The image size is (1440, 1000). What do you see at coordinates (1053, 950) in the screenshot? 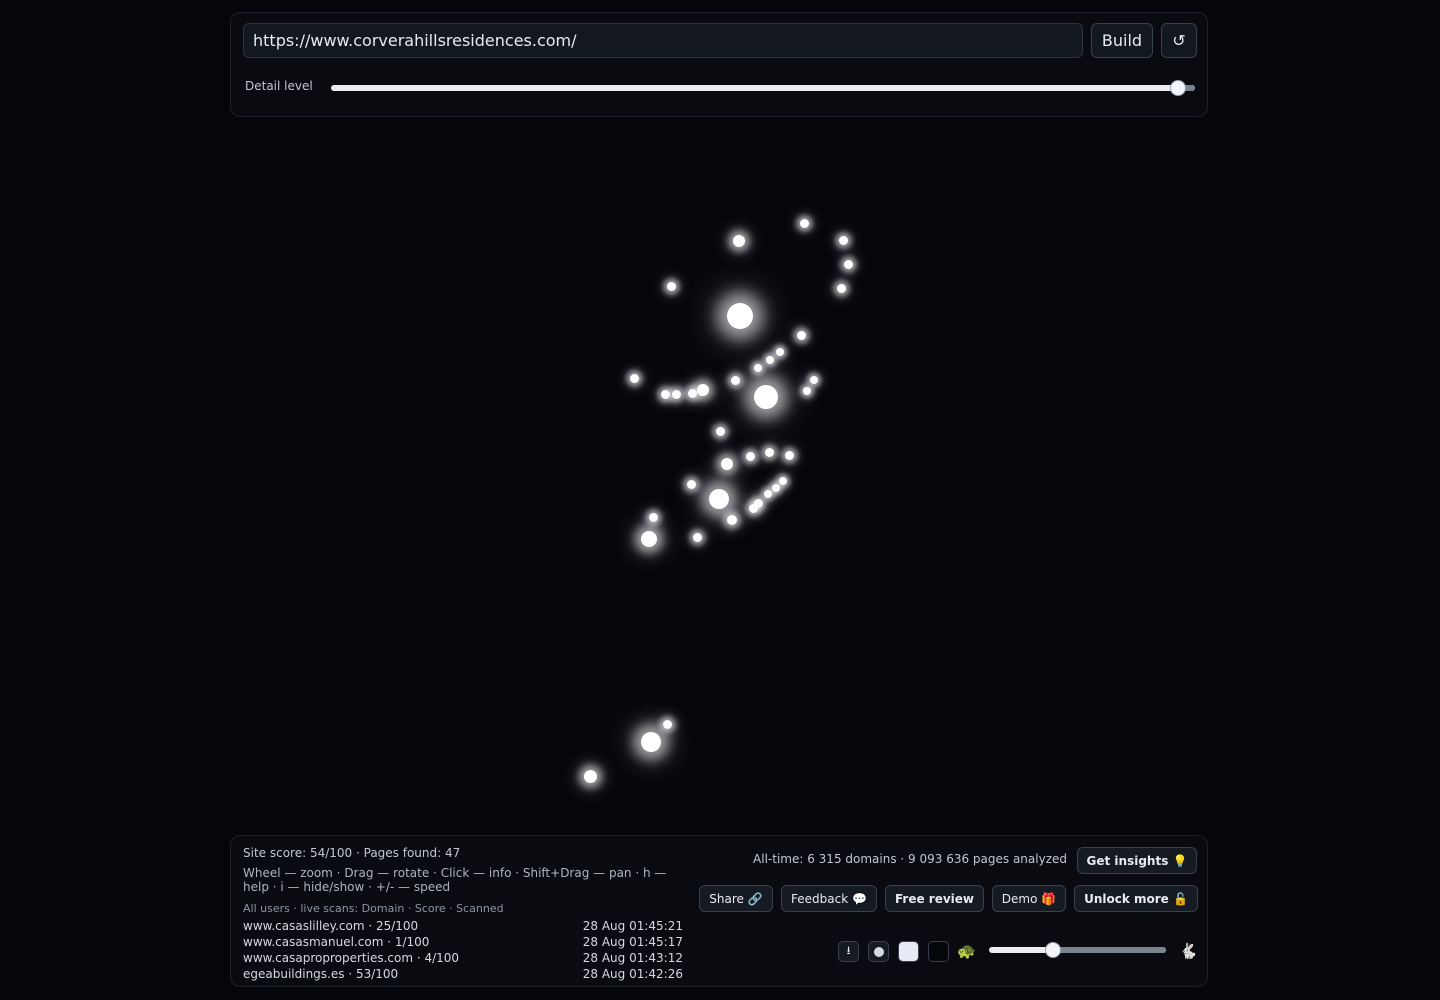
I see `speed-thumb` at bounding box center [1053, 950].